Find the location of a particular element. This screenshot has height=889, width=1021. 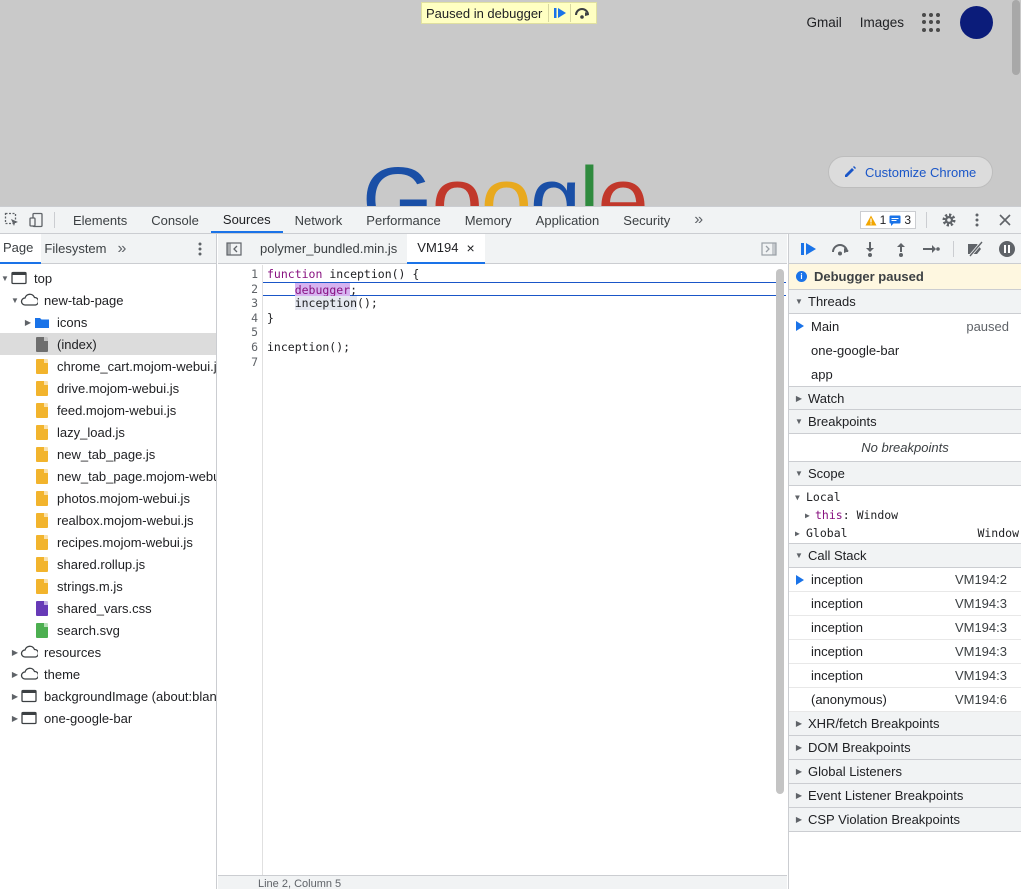

section-call-stack: ▼ Call Stack is located at coordinates (905, 556).